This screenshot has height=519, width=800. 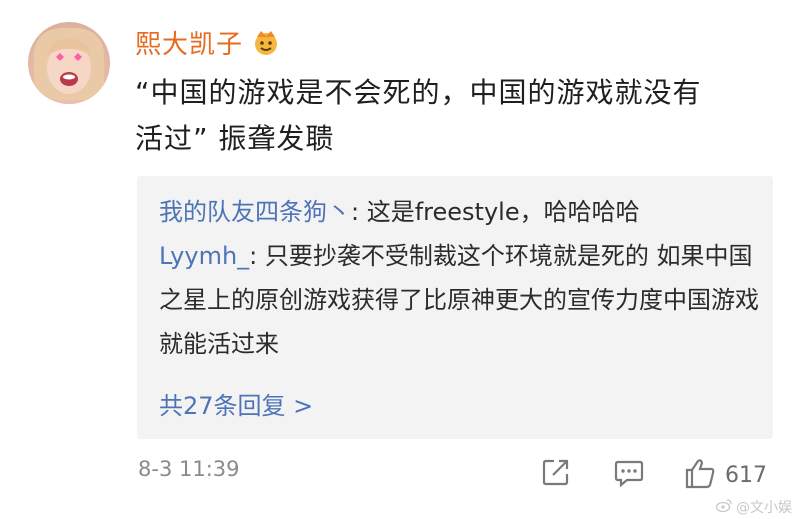 What do you see at coordinates (266, 42) in the screenshot?
I see `crown-face-icon` at bounding box center [266, 42].